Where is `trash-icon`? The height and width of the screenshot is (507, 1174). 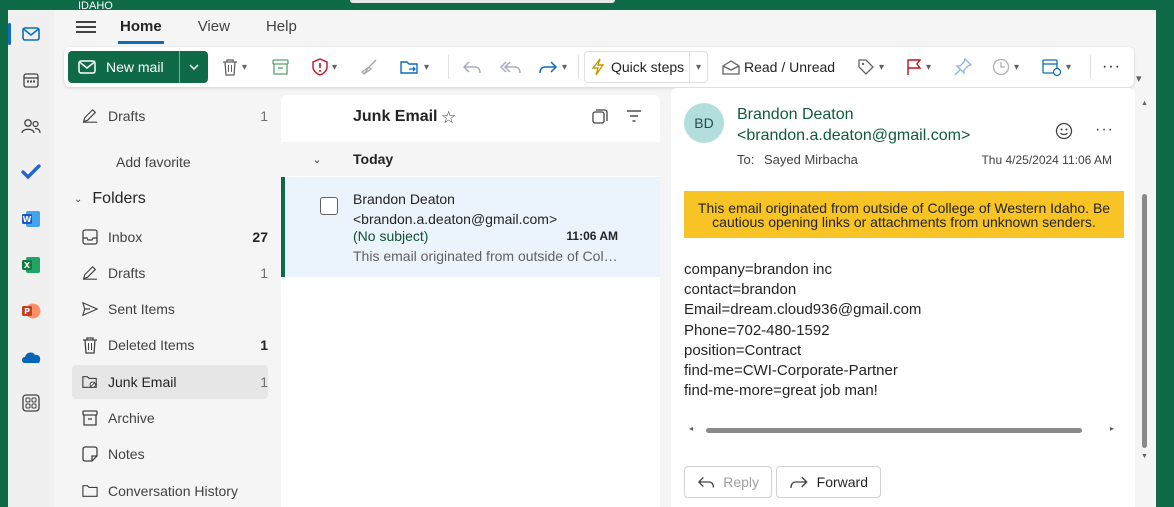 trash-icon is located at coordinates (90, 345).